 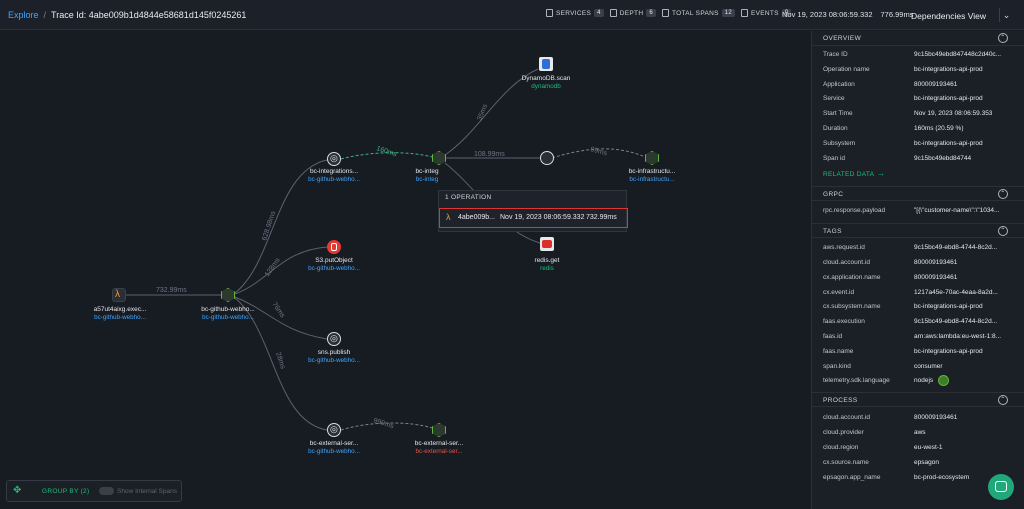 What do you see at coordinates (838, 351) in the screenshot?
I see `detail-key: faas.name` at bounding box center [838, 351].